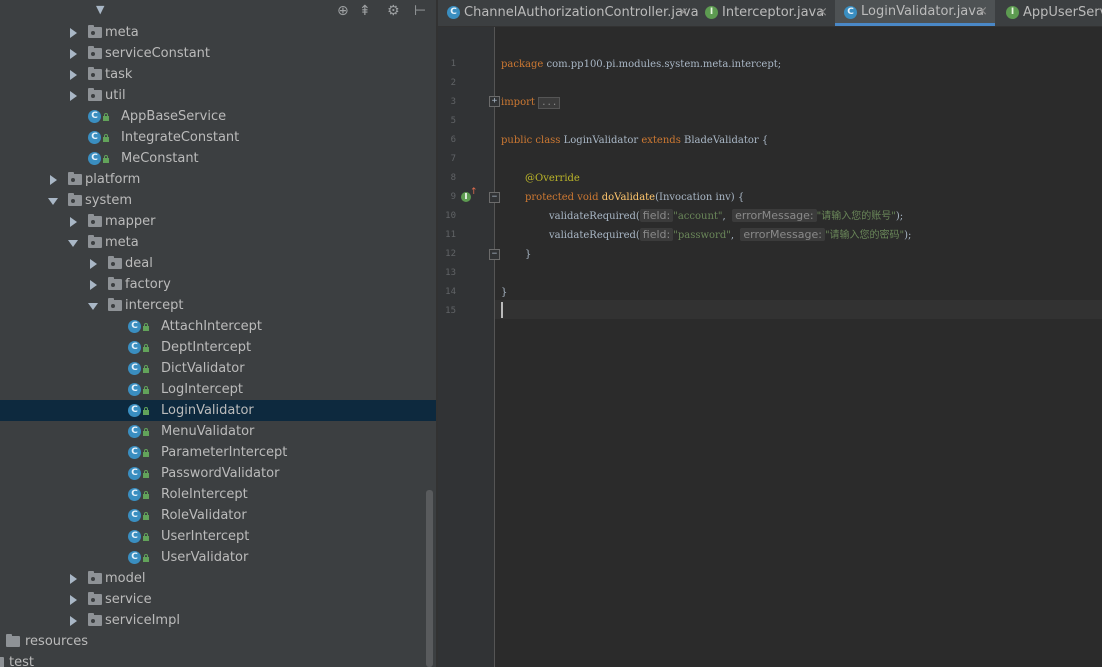  What do you see at coordinates (218, 179) in the screenshot?
I see `tree-item-package: platform` at bounding box center [218, 179].